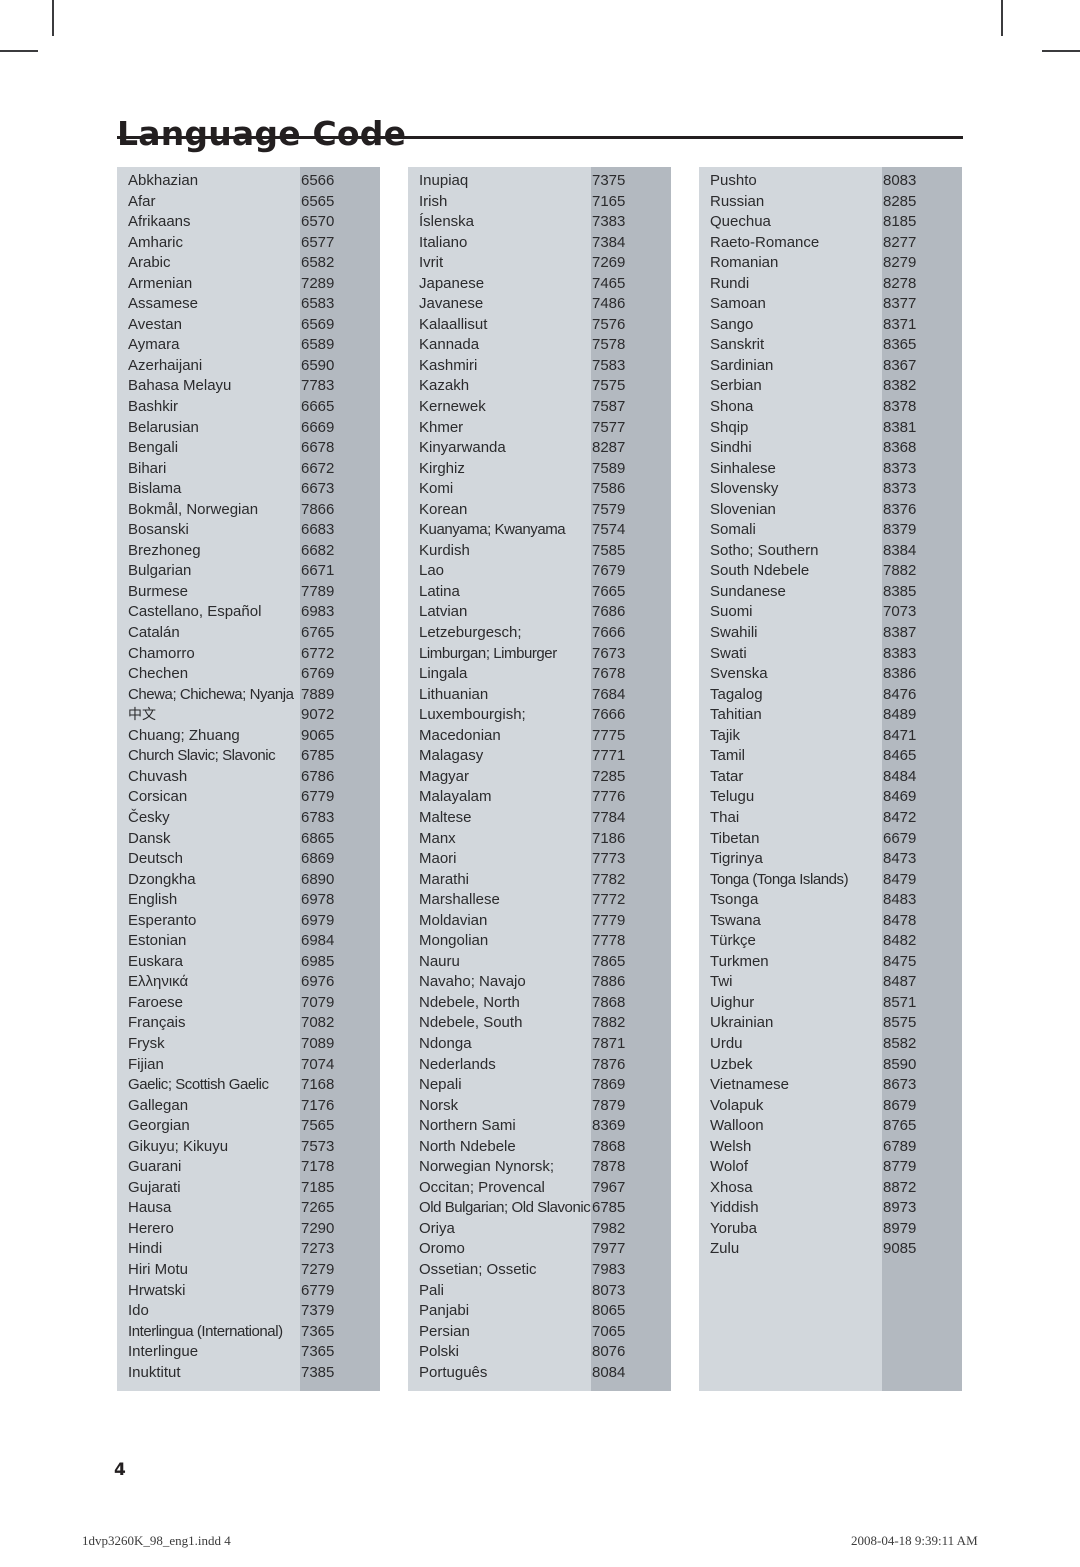 The height and width of the screenshot is (1567, 1080). I want to click on page-title: Language Code, so click(262, 134).